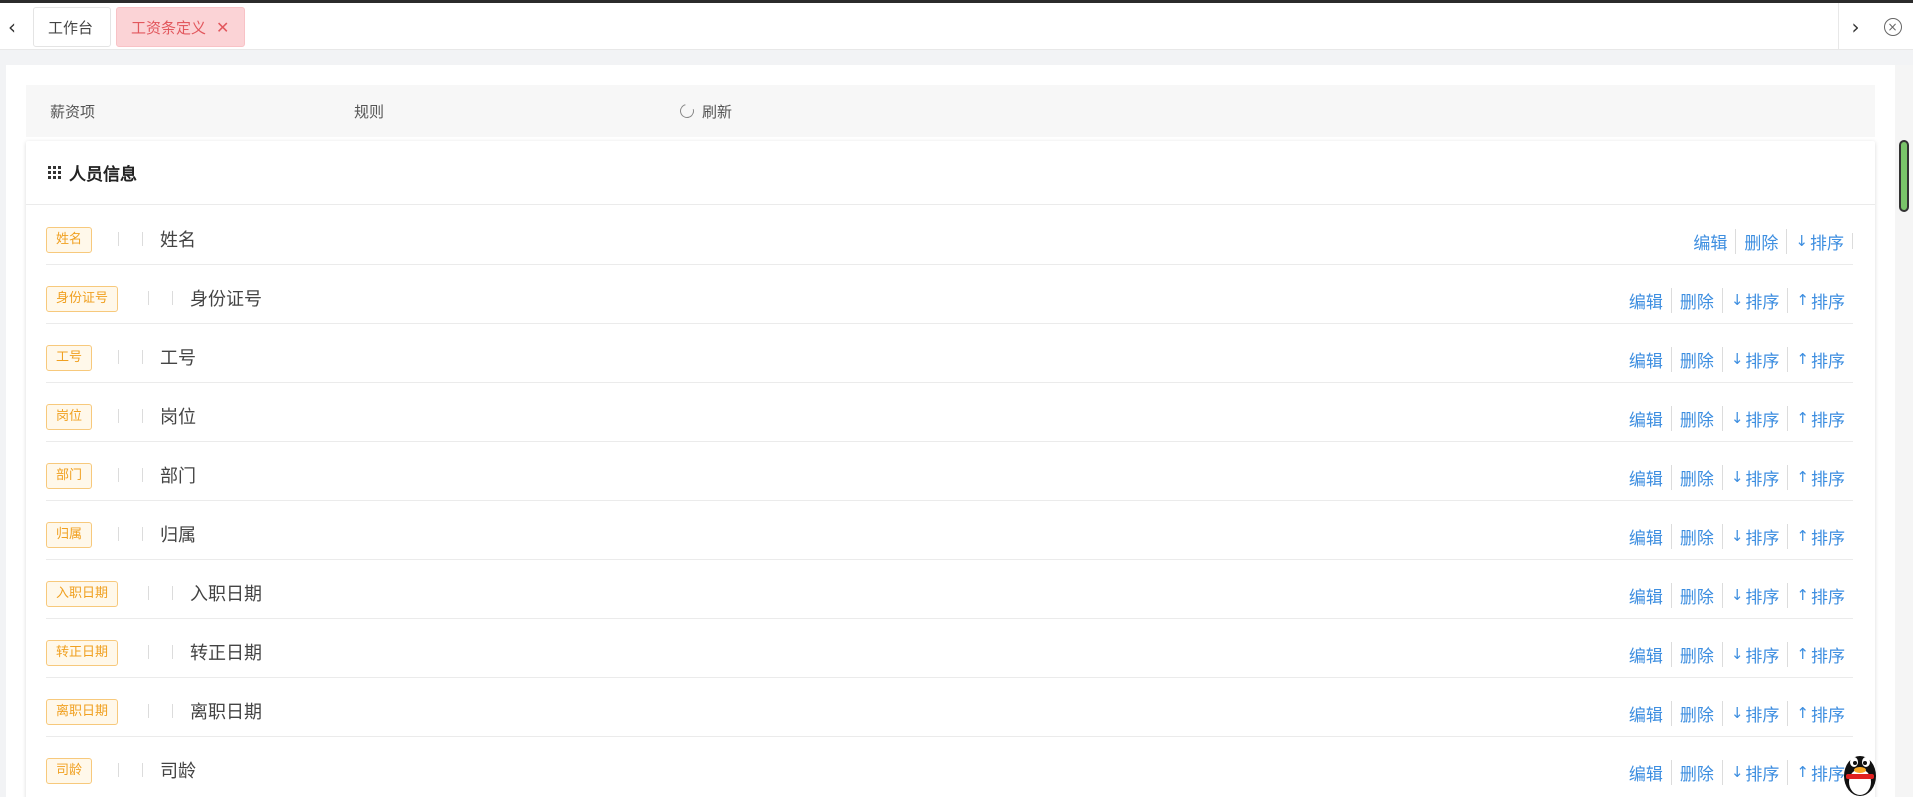  I want to click on tab-label: 工作台, so click(71, 27).